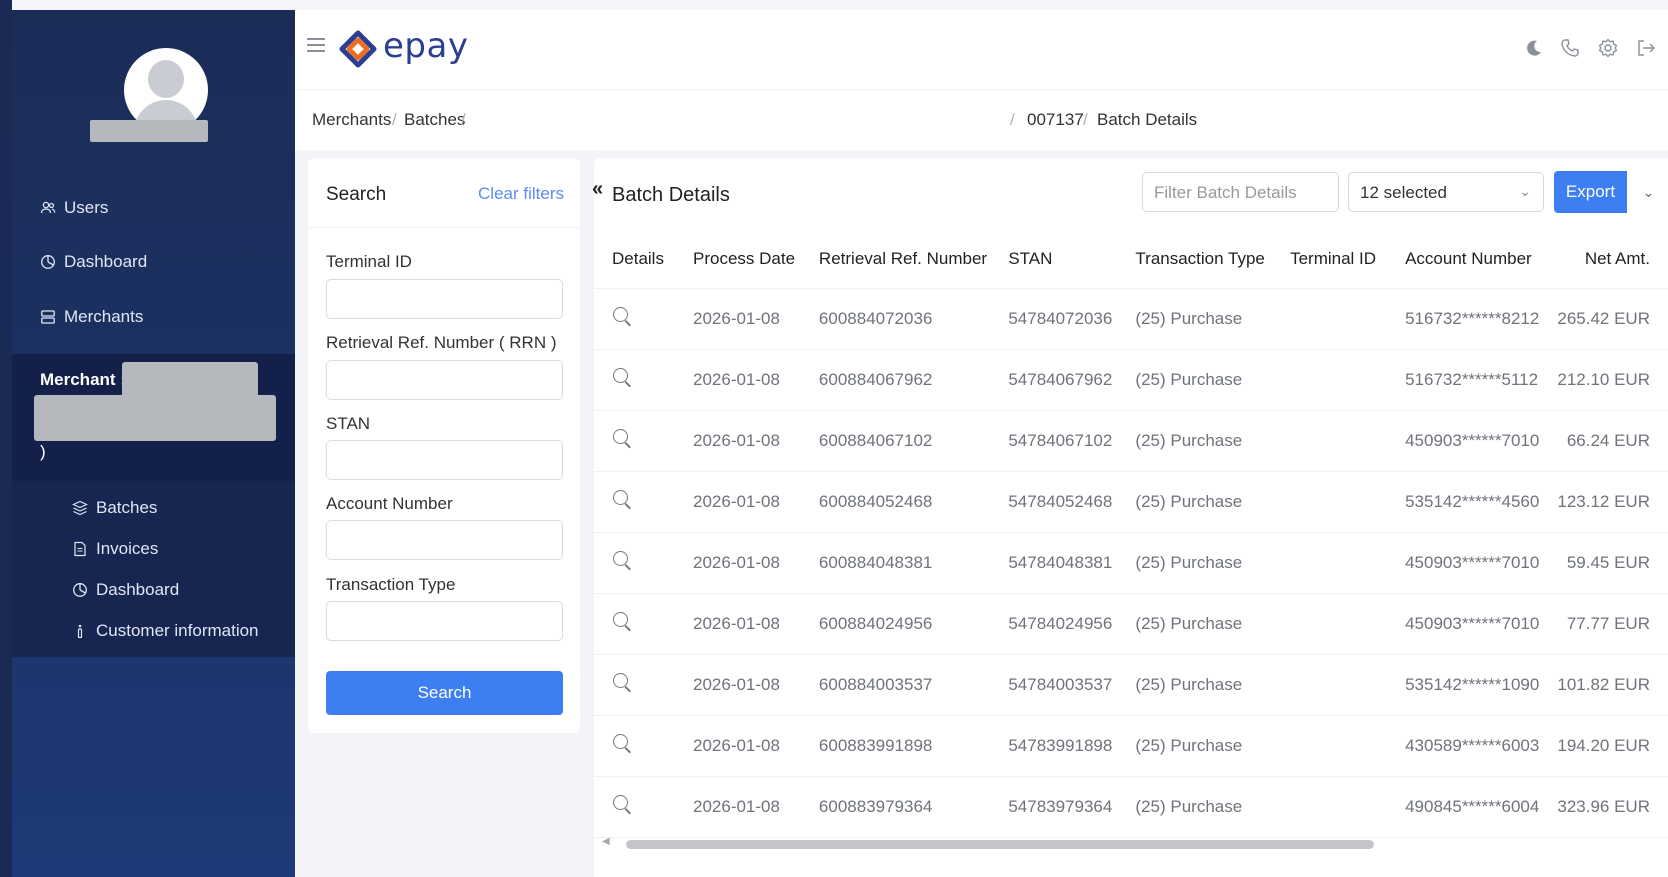 Image resolution: width=1668 pixels, height=877 pixels. Describe the element at coordinates (1054, 380) in the screenshot. I see `cell-stan: 54784067962` at that location.